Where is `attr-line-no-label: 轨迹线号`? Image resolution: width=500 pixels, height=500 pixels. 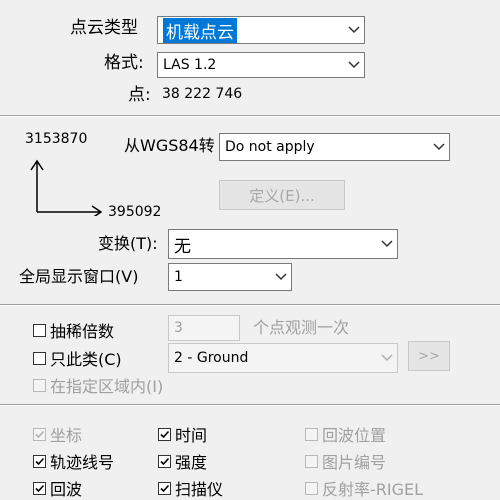 attr-line-no-label: 轨迹线号 is located at coordinates (82, 462).